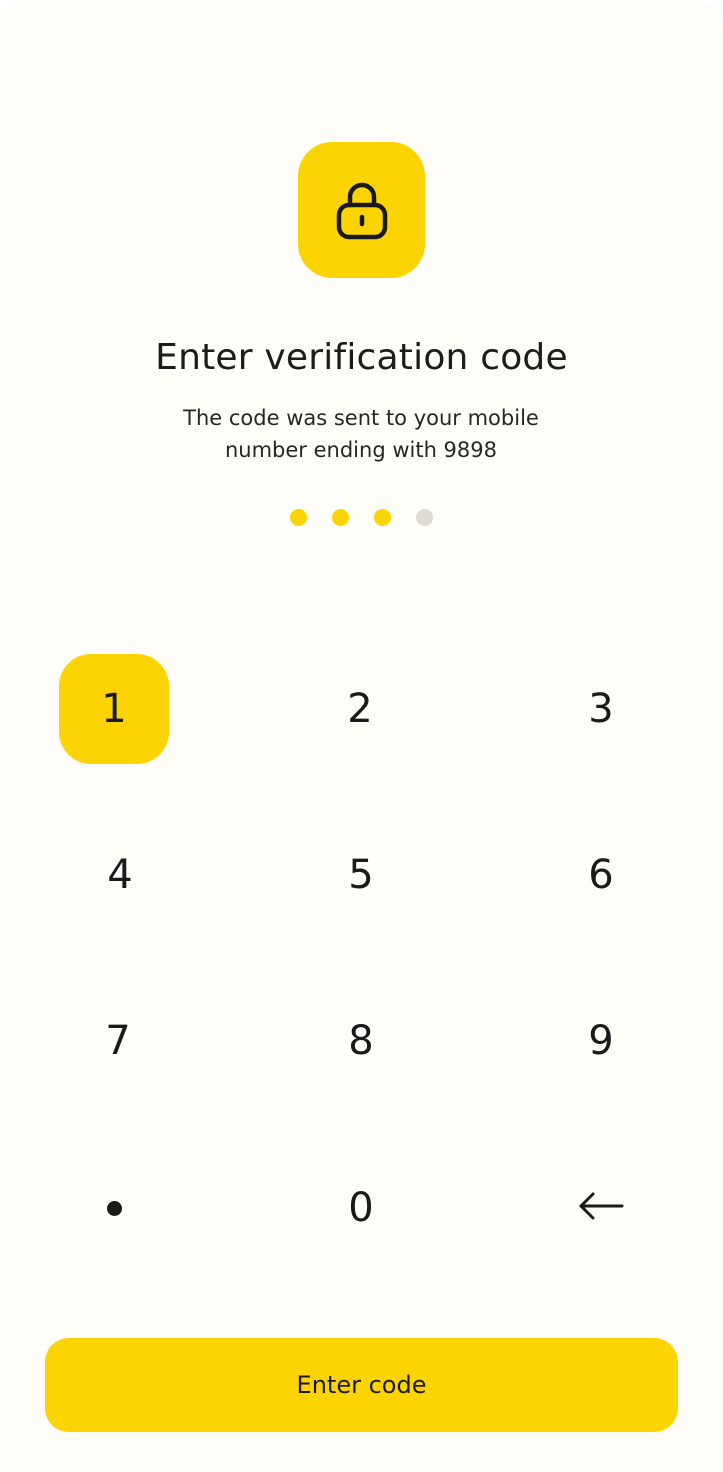 The height and width of the screenshot is (1472, 723). What do you see at coordinates (361, 357) in the screenshot?
I see `page-title: Enter verification code` at bounding box center [361, 357].